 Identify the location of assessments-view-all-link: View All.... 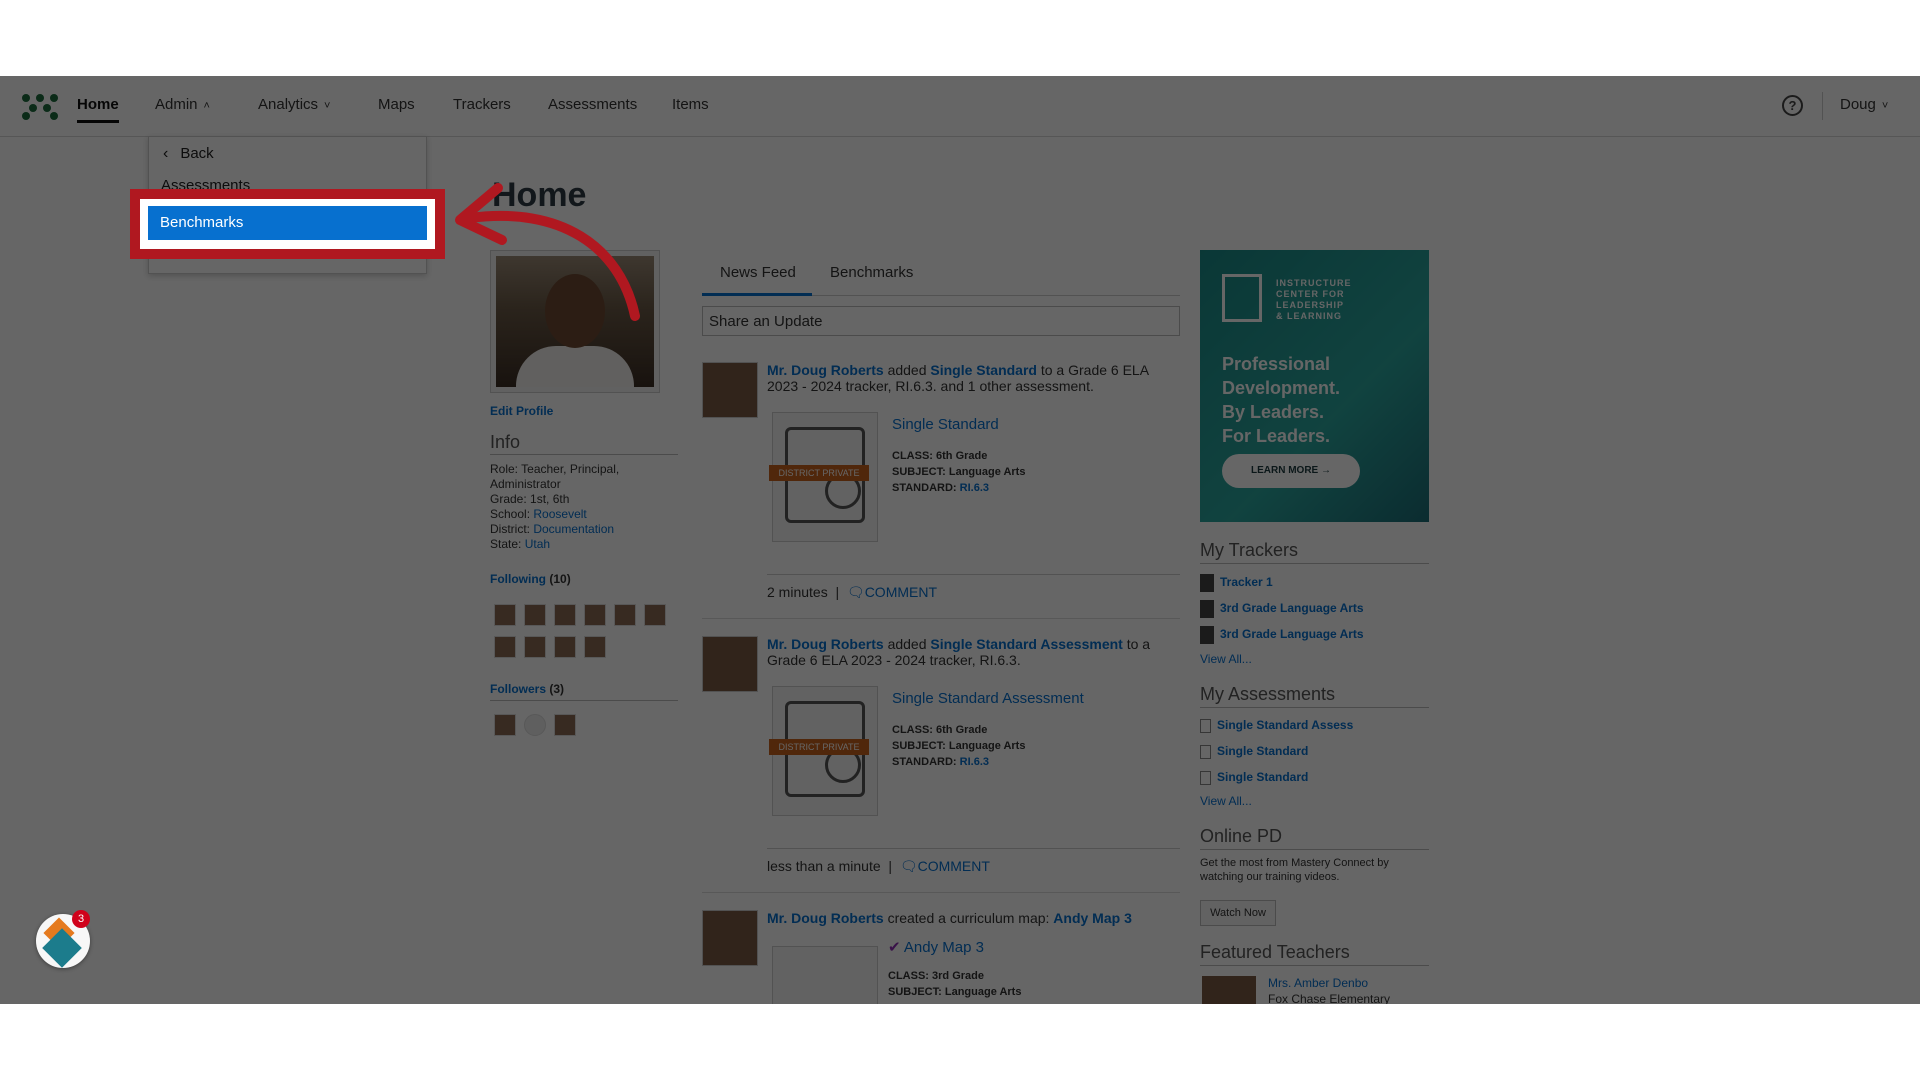
(1226, 801).